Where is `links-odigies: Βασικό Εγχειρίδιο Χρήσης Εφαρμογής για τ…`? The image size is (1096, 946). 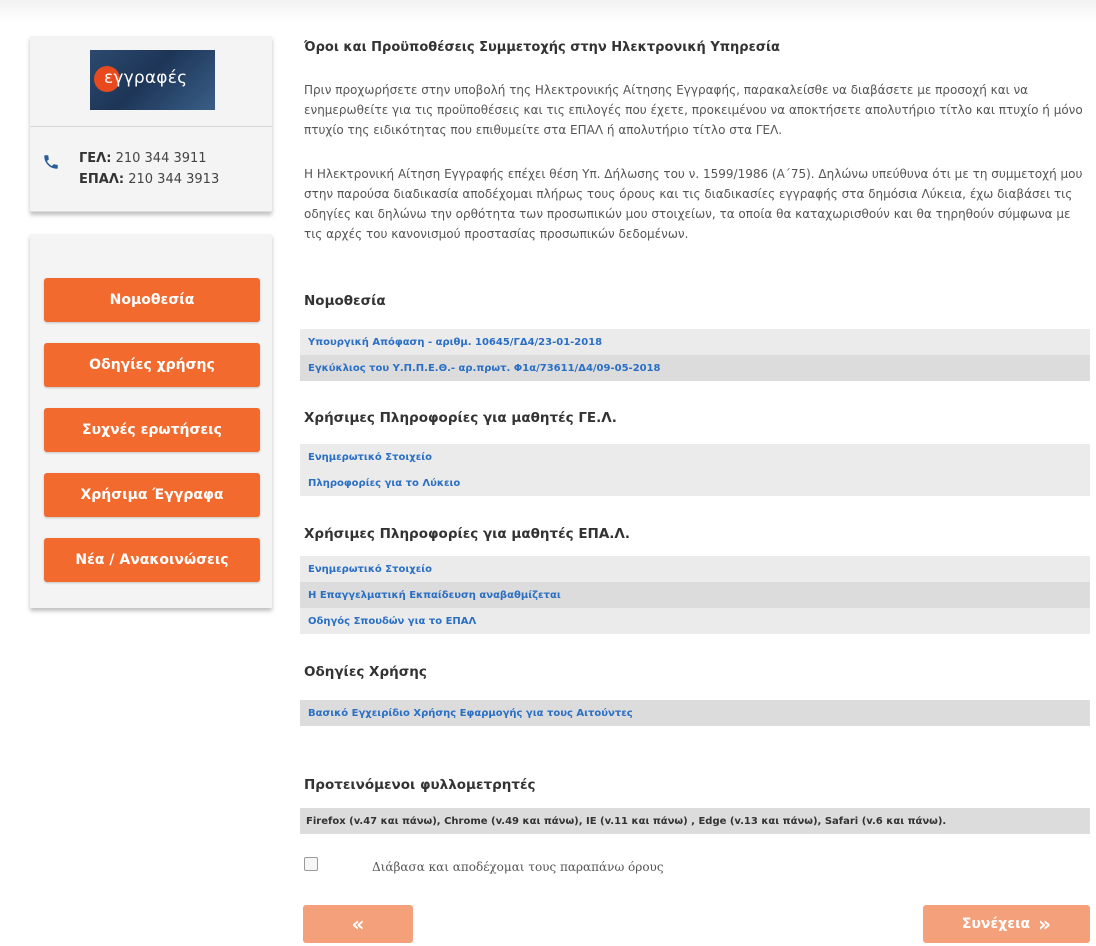 links-odigies: Βασικό Εγχειρίδιο Χρήσης Εφαρμογής για τ… is located at coordinates (695, 713).